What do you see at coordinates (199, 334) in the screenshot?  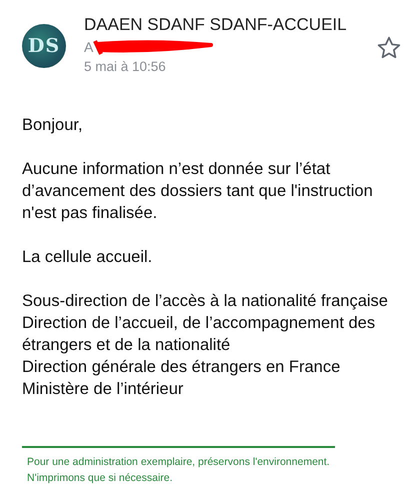 I see `message-text: Direction de l’accueil, de l’accompagnement des étrangers et de la nationalité` at bounding box center [199, 334].